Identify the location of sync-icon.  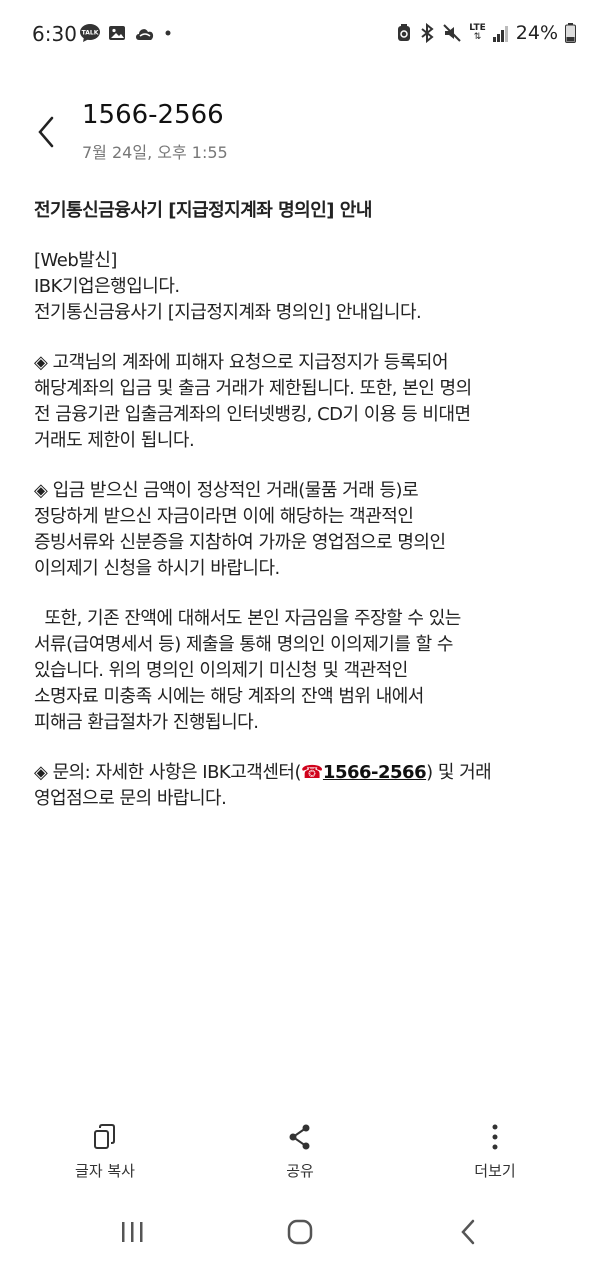
(404, 33).